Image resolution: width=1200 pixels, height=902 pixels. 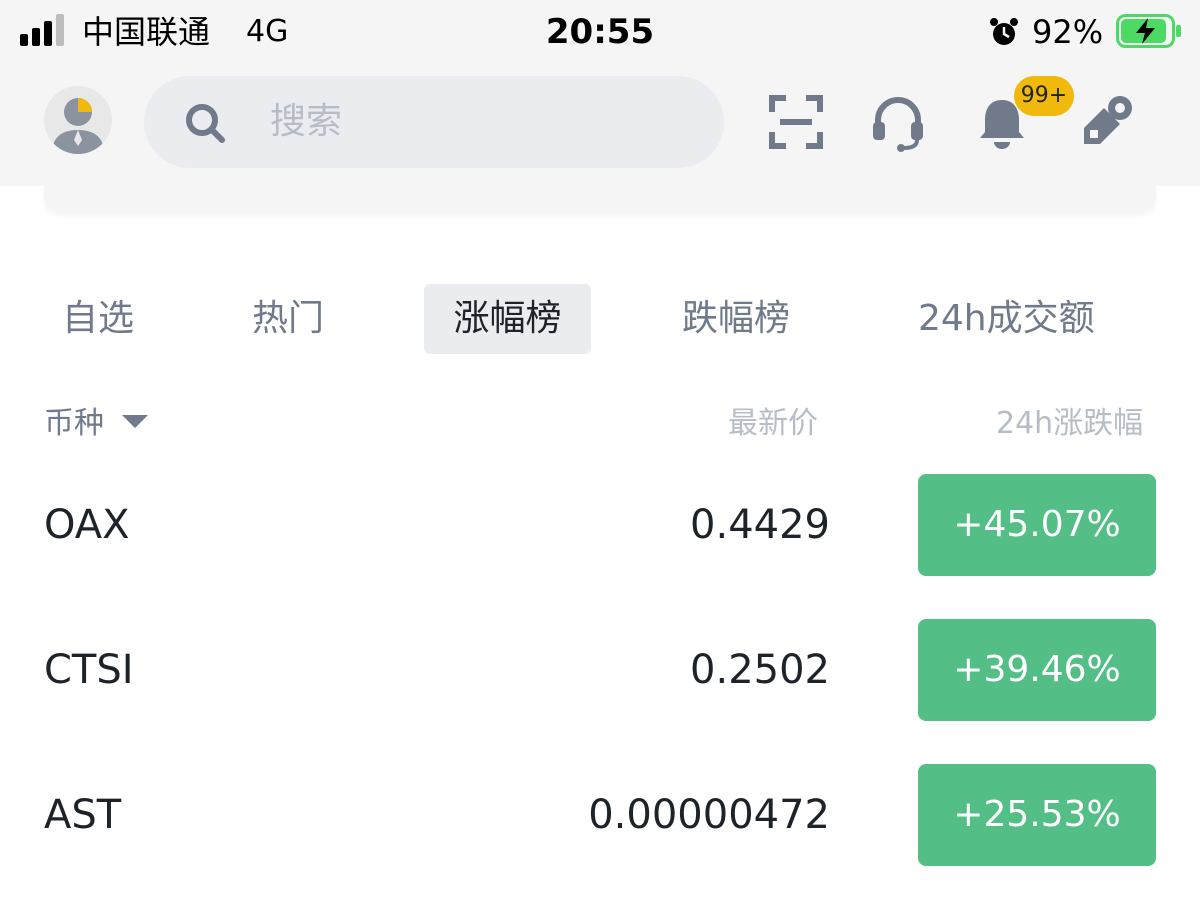 What do you see at coordinates (83, 815) in the screenshot?
I see `coin-symbol: AST` at bounding box center [83, 815].